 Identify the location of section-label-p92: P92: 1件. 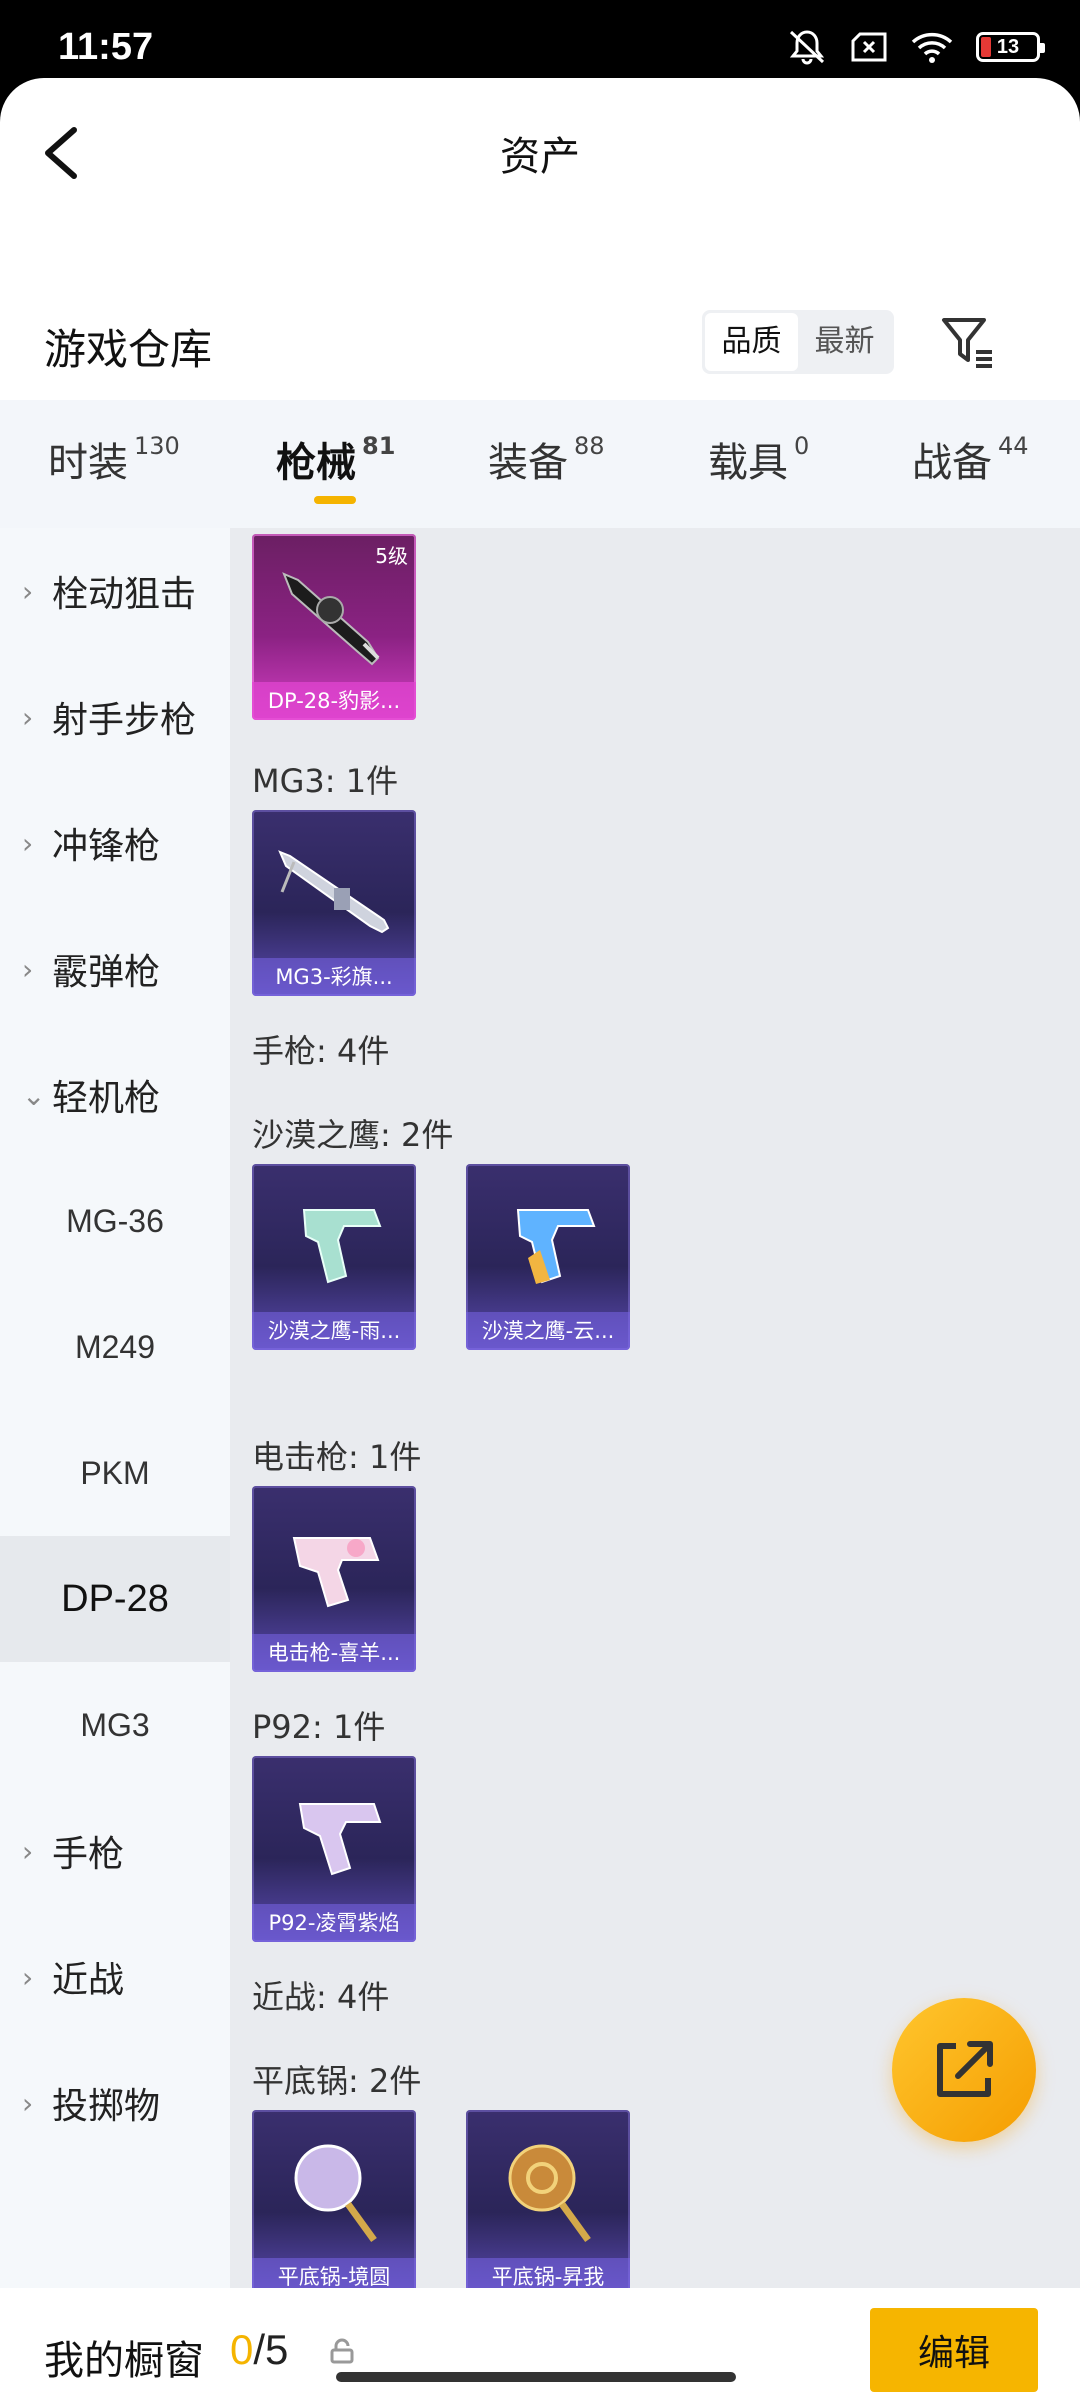
(319, 1727).